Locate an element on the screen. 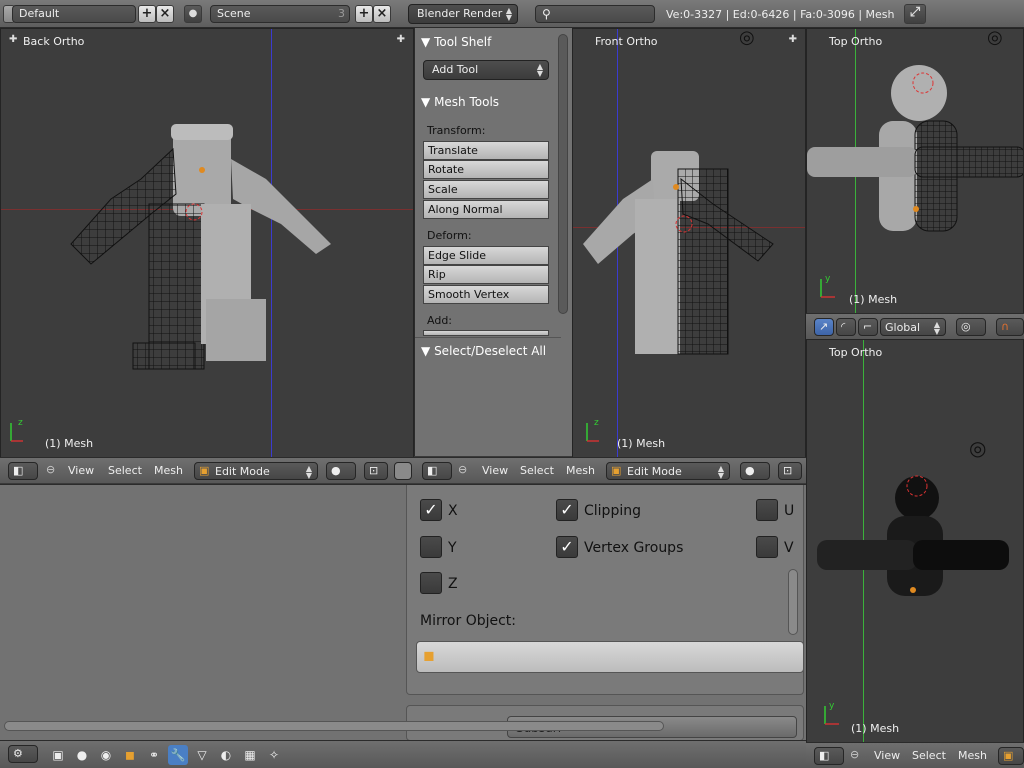  add-button-partial is located at coordinates (486, 333).